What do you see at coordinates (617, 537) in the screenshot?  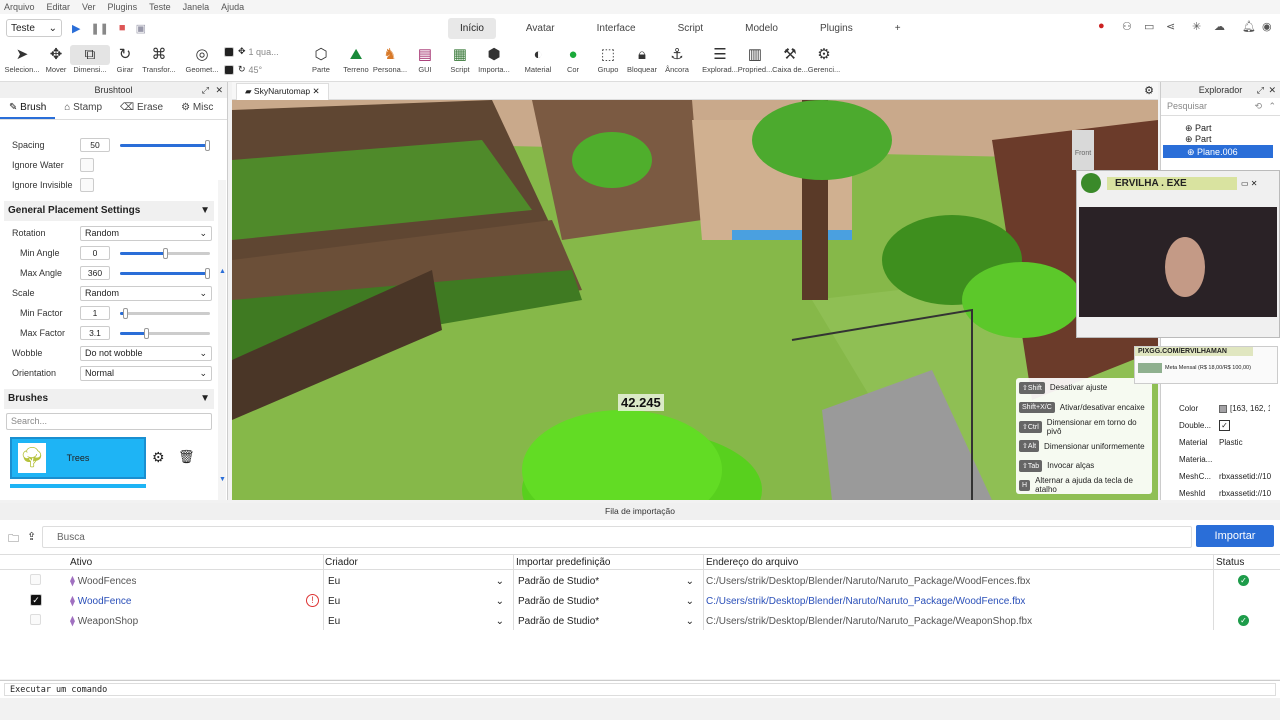 I see `import-search-input: Busca` at bounding box center [617, 537].